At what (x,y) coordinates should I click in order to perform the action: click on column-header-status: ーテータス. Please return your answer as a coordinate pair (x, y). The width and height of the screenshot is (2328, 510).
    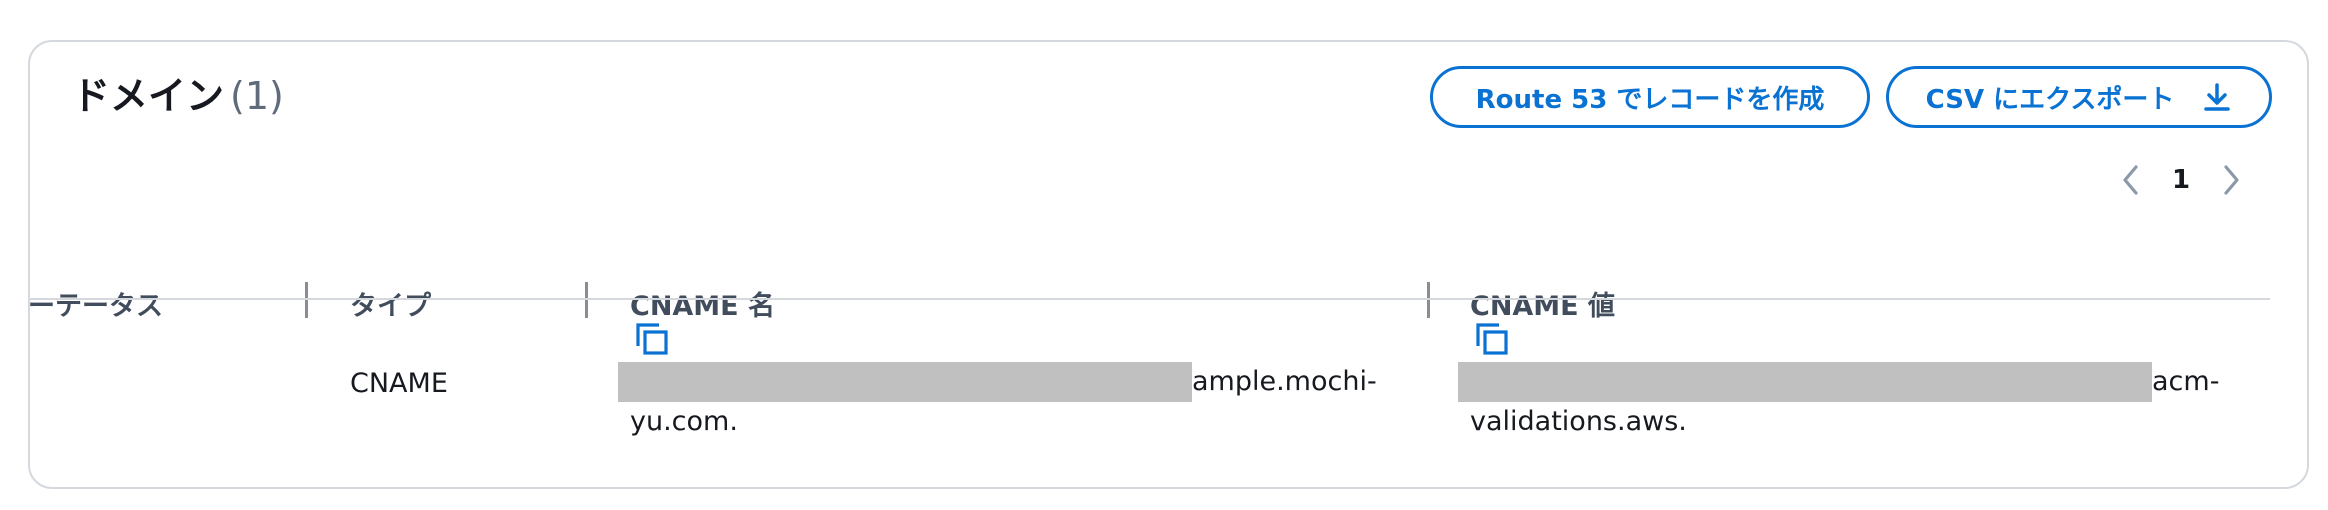
    Looking at the image, I should click on (96, 303).